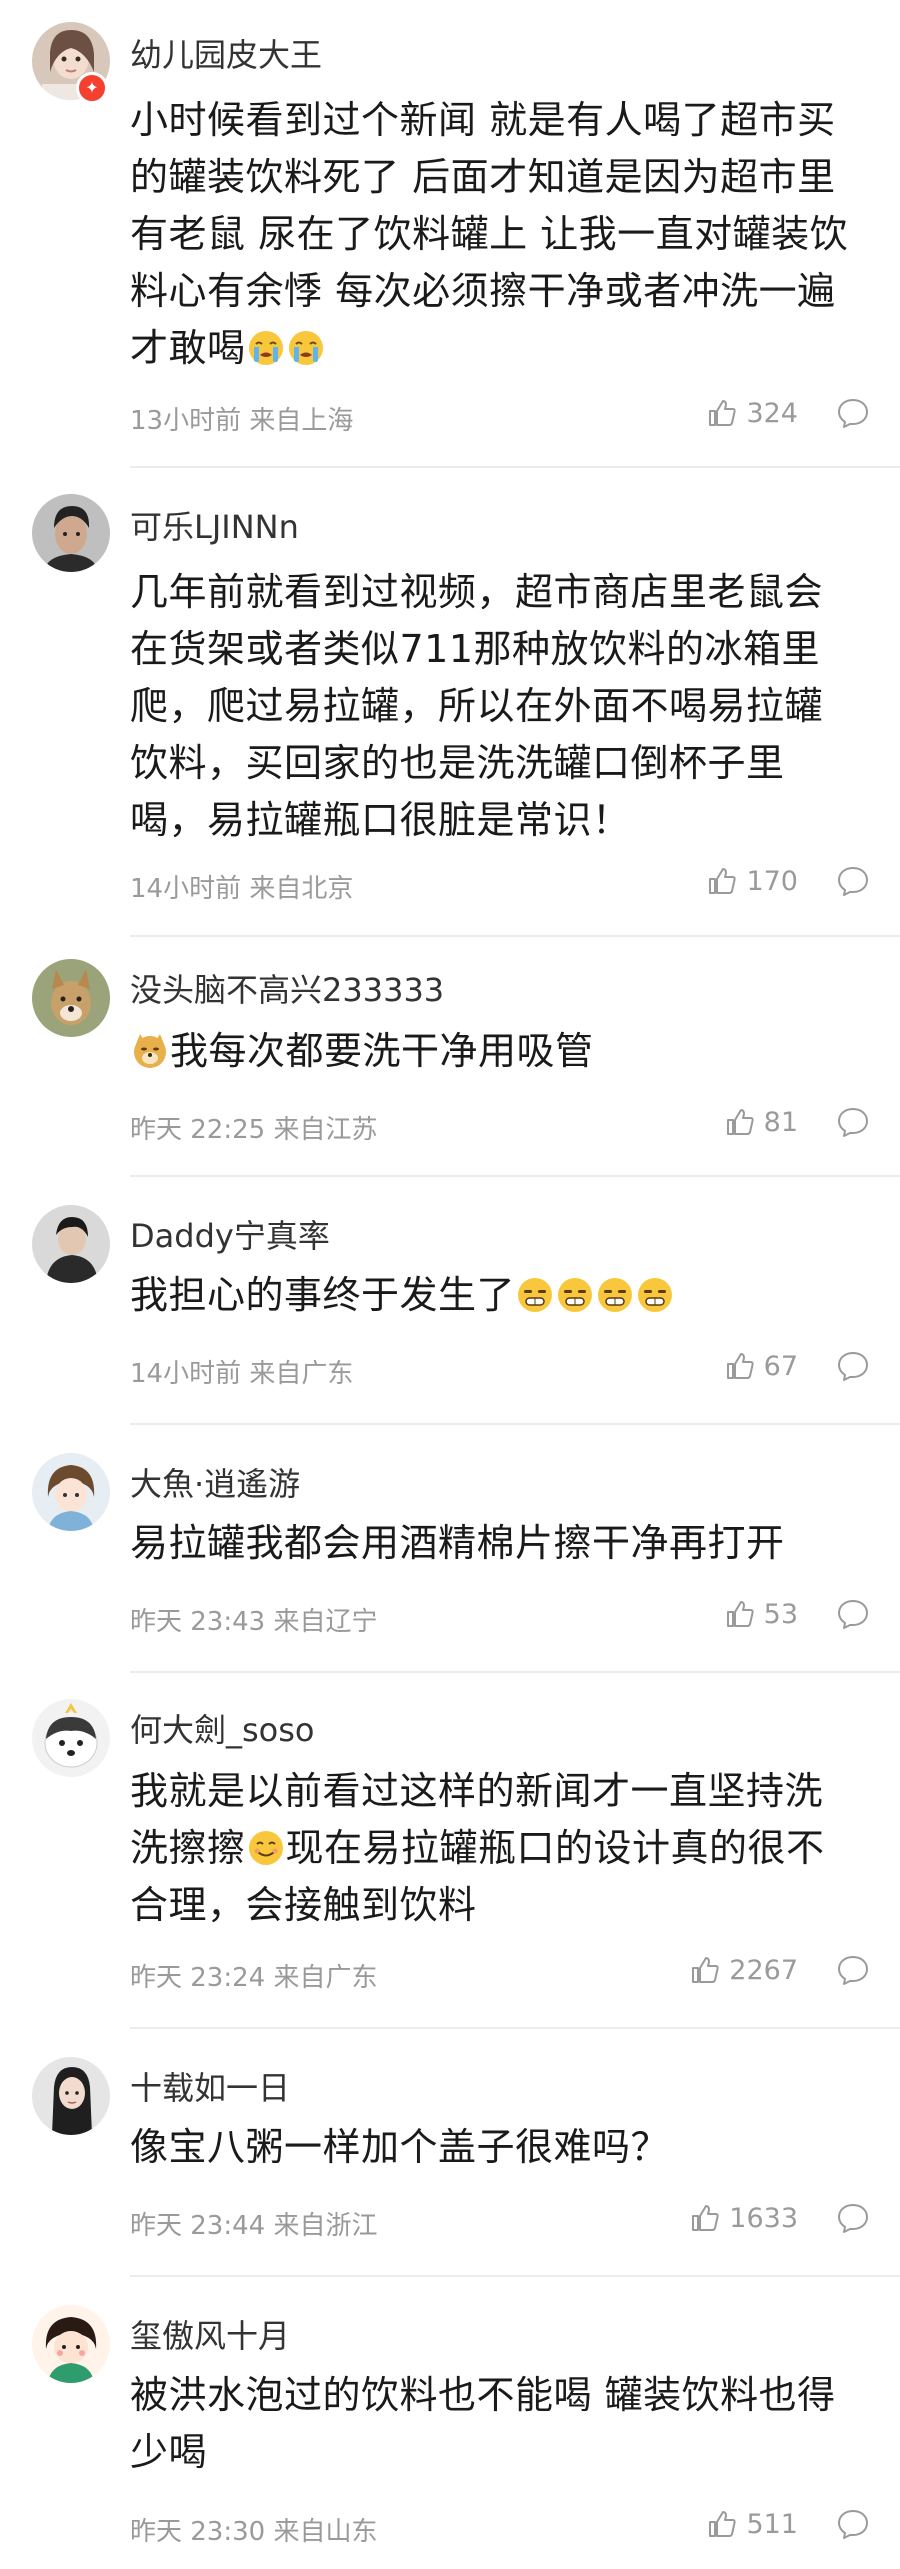 This screenshot has height=2569, width=900. I want to click on avatar-image, so click(71, 2096).